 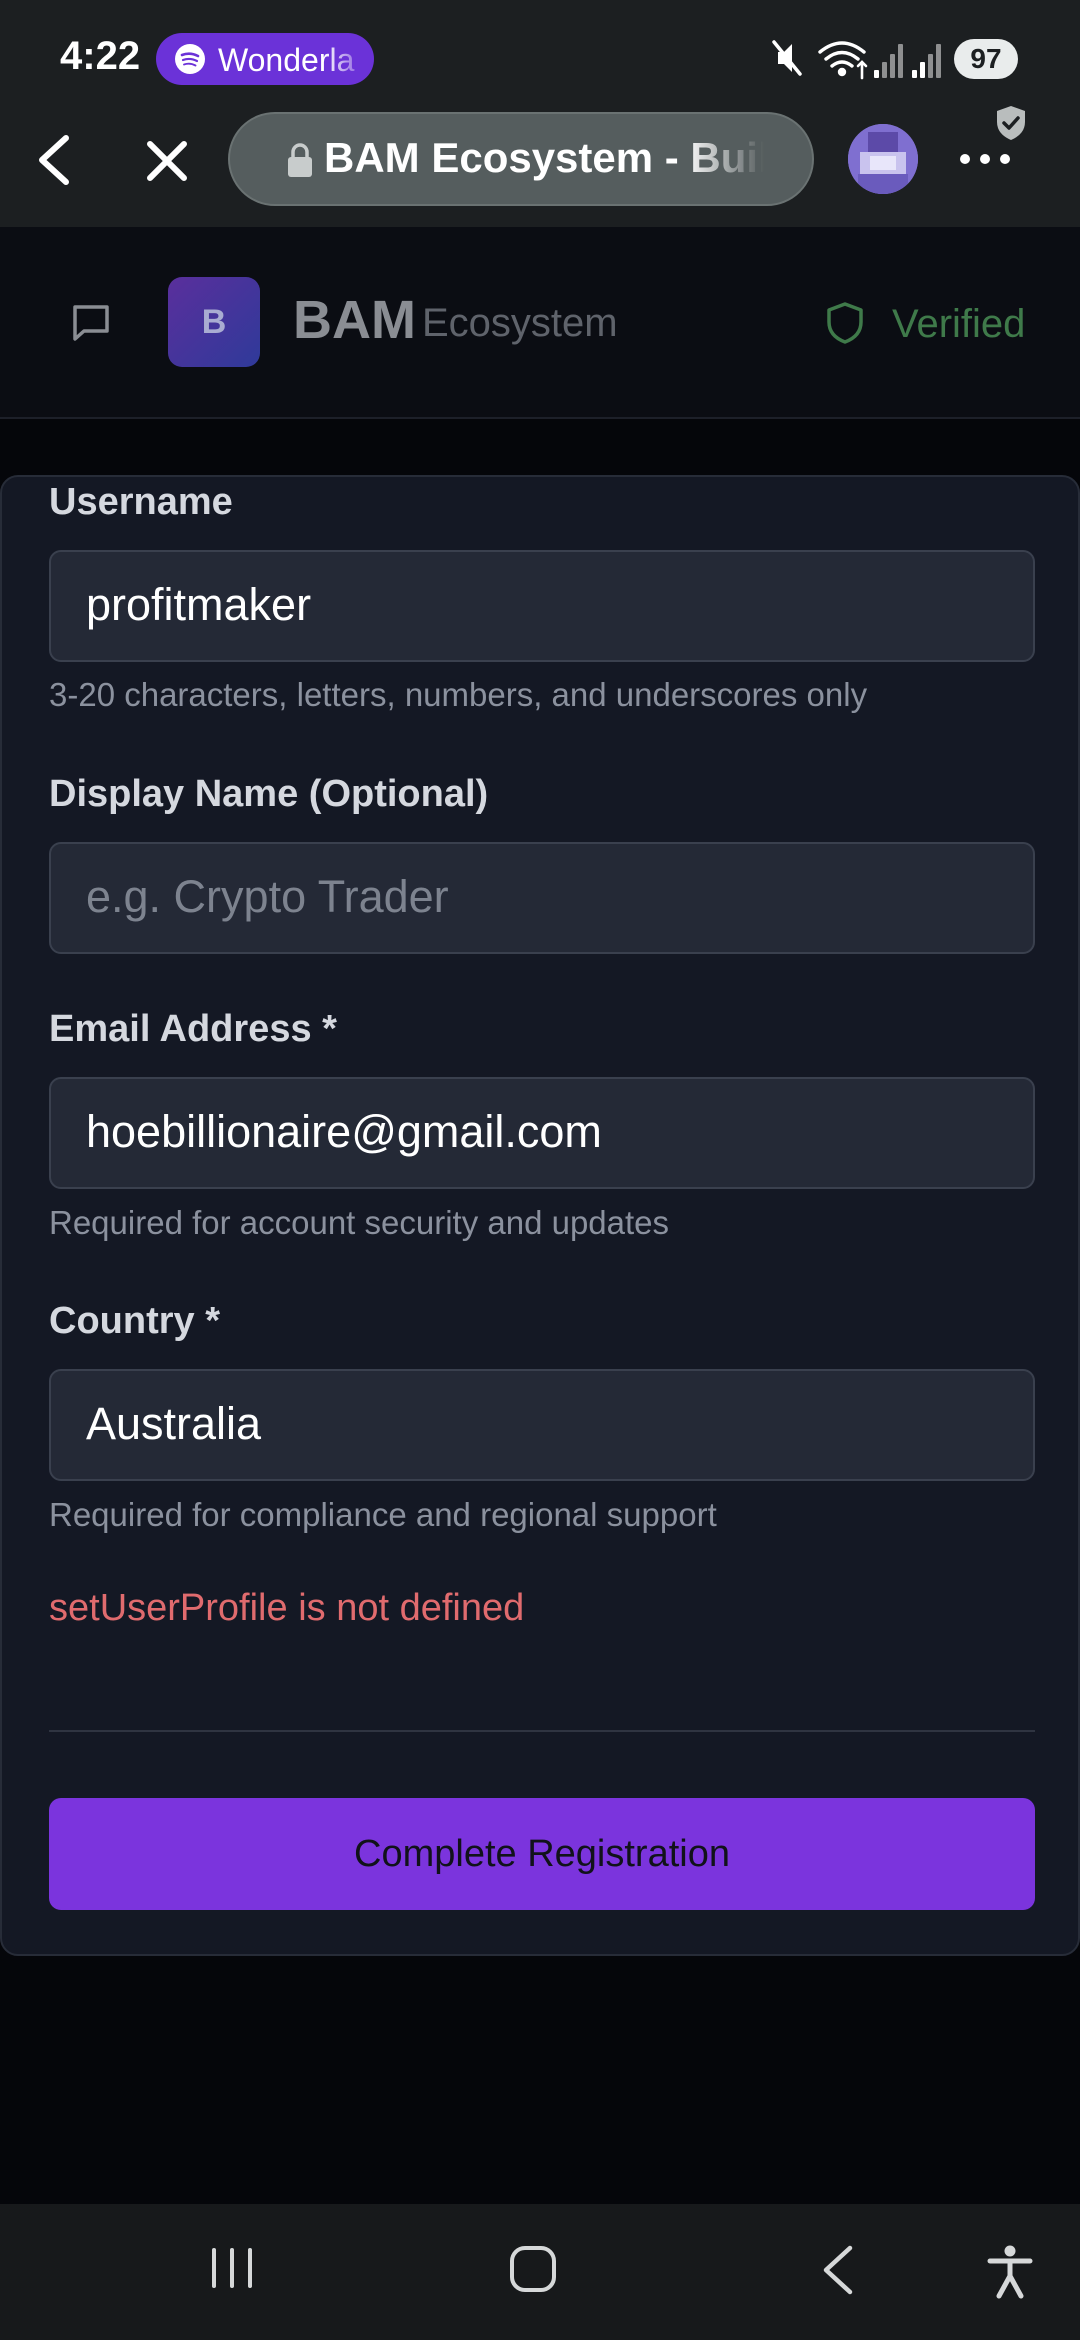 I want to click on avatar-image, so click(x=883, y=159).